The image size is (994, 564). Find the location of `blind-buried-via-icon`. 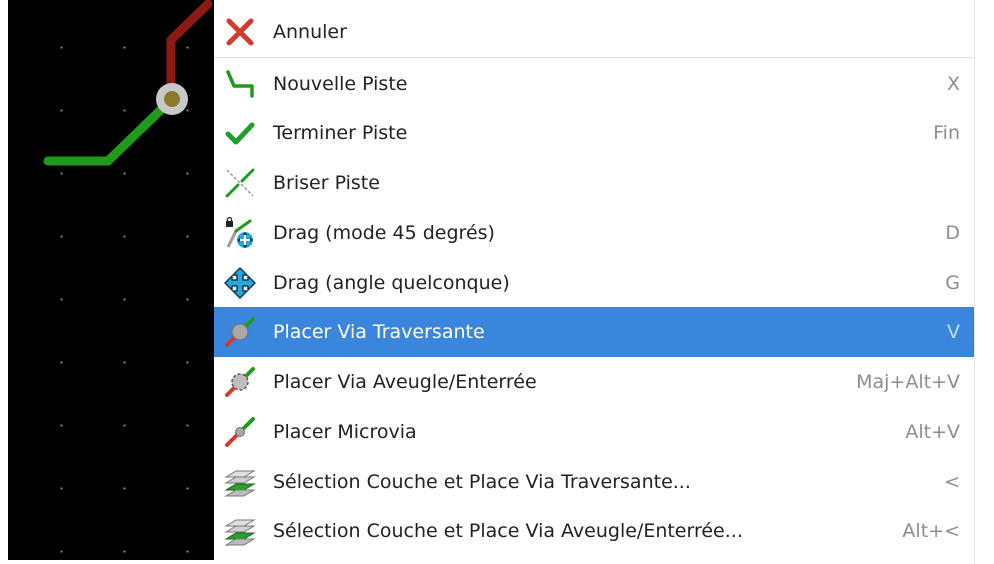

blind-buried-via-icon is located at coordinates (240, 382).